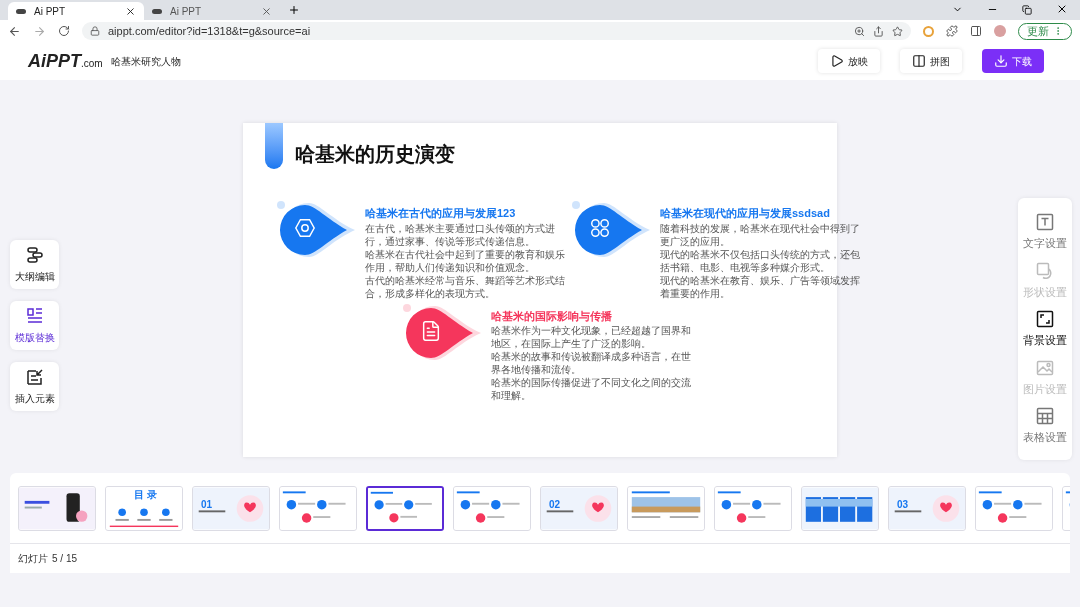  I want to click on slide-title: 哈基米的历史演变, so click(375, 154).